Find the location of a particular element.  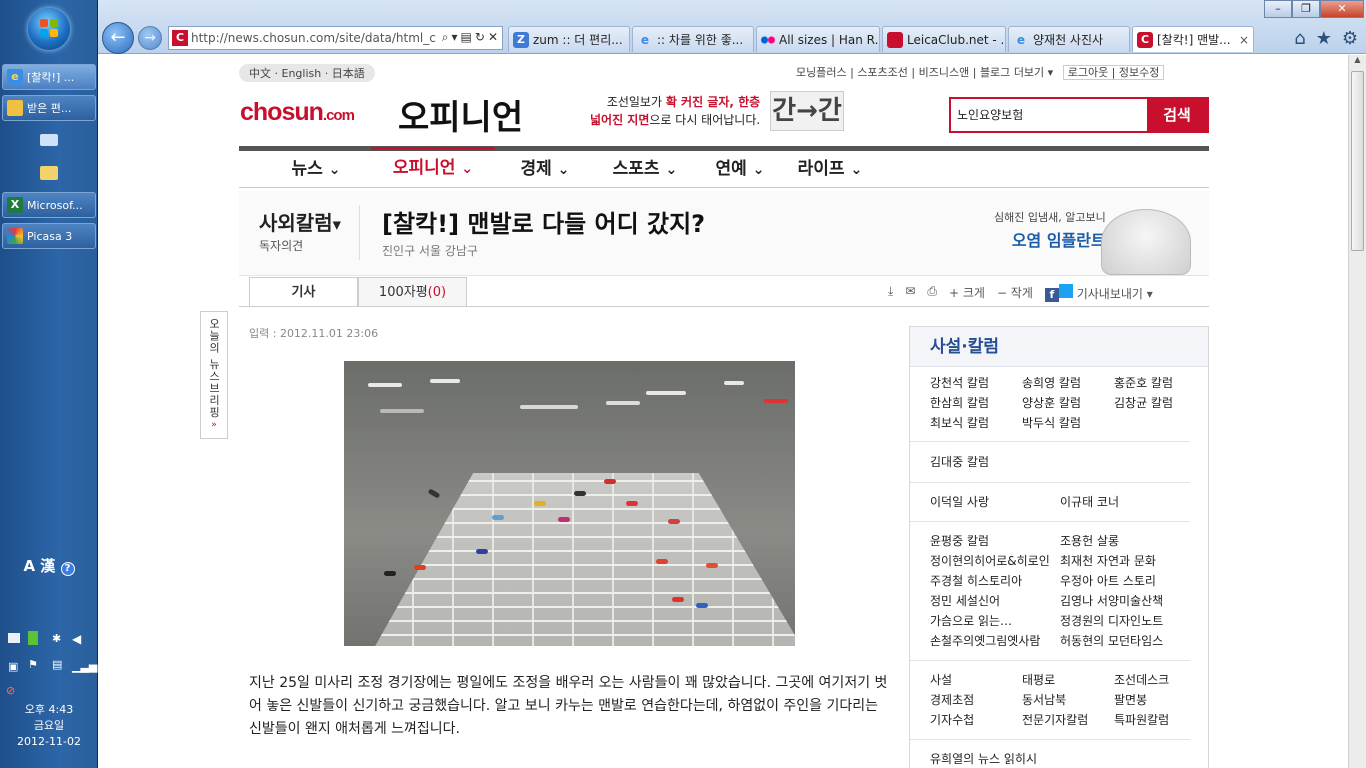

sidebar-link: 최재천 자연과 문화 is located at coordinates (1125, 561).